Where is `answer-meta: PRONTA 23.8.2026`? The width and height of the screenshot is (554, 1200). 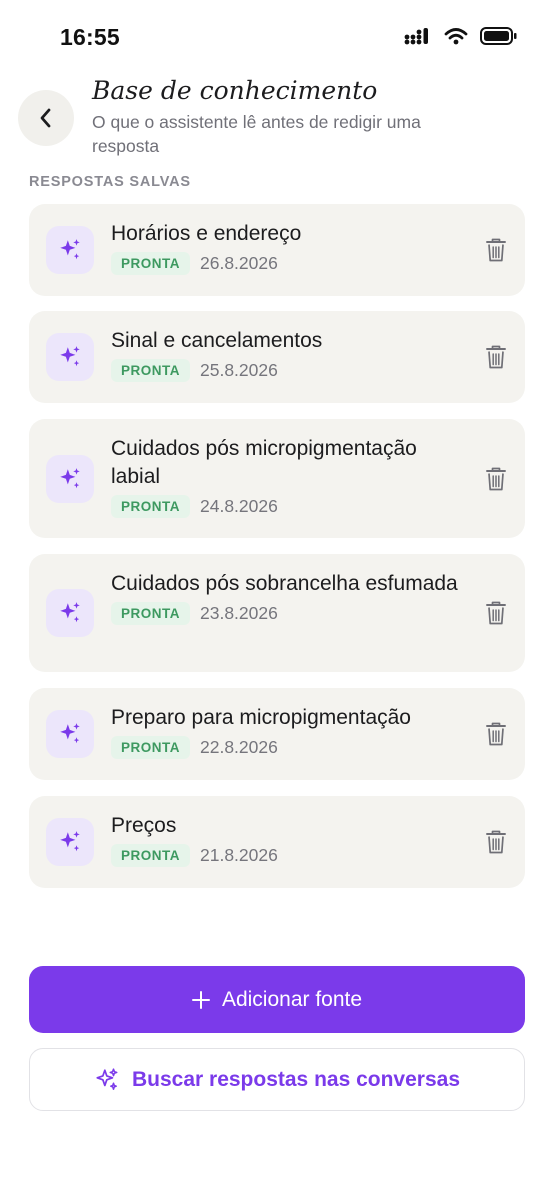
answer-meta: PRONTA 23.8.2026 is located at coordinates (290, 613).